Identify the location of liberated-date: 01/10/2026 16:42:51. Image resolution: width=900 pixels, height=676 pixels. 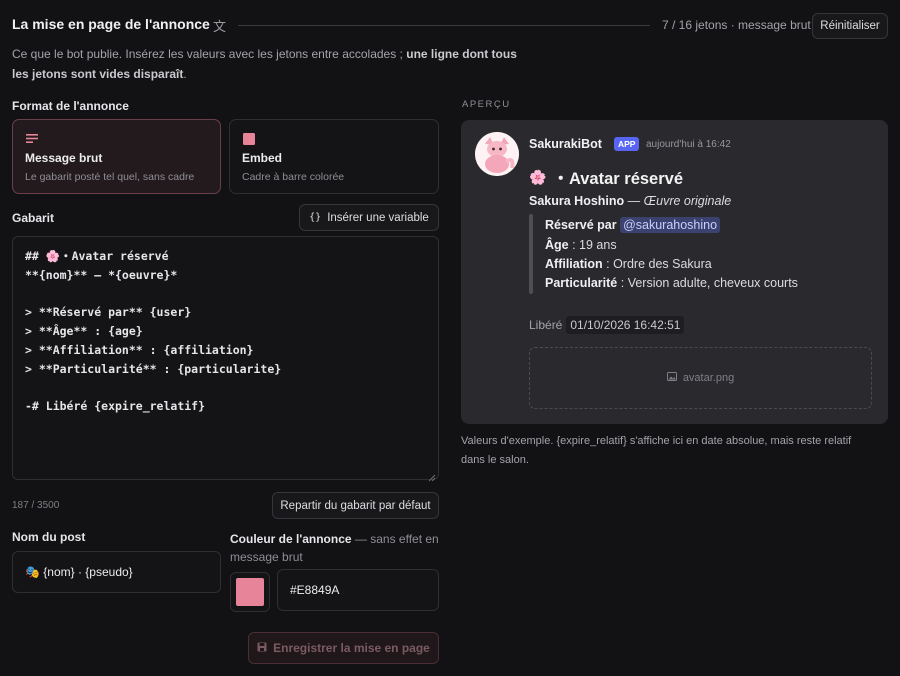
(625, 325).